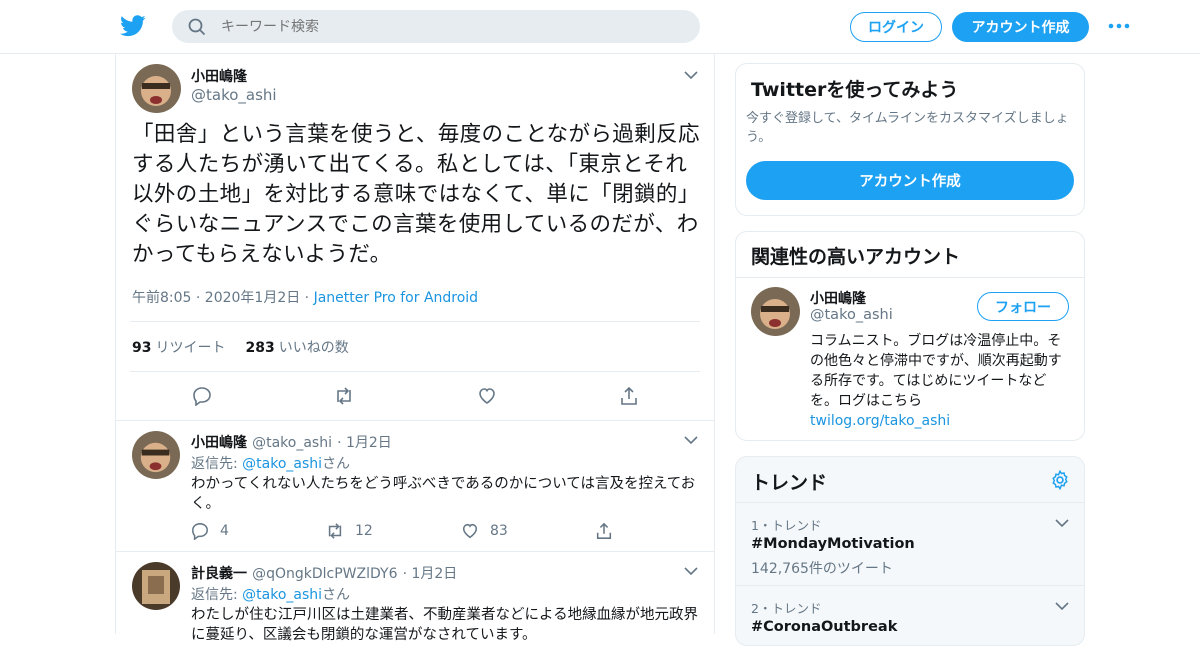  Describe the element at coordinates (786, 608) in the screenshot. I see `trend-rank: 2・トレンド` at that location.